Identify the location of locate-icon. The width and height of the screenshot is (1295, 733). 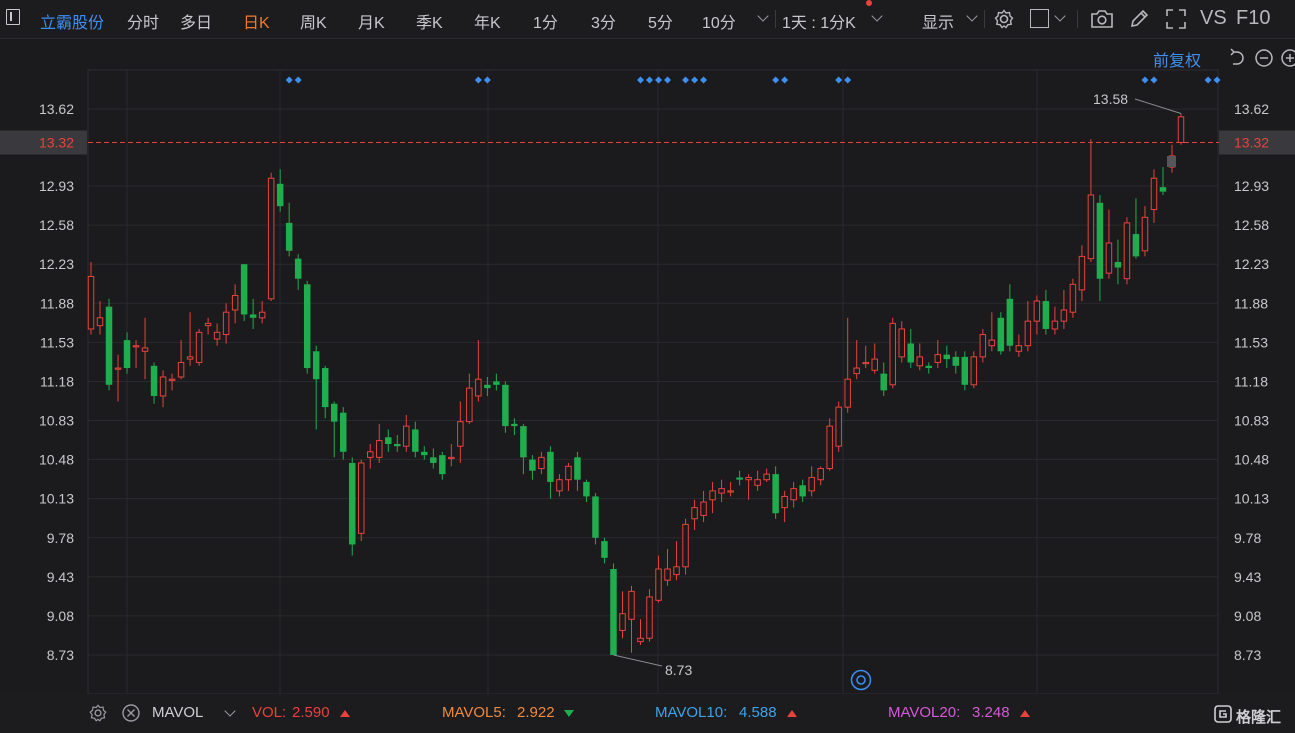
(861, 680).